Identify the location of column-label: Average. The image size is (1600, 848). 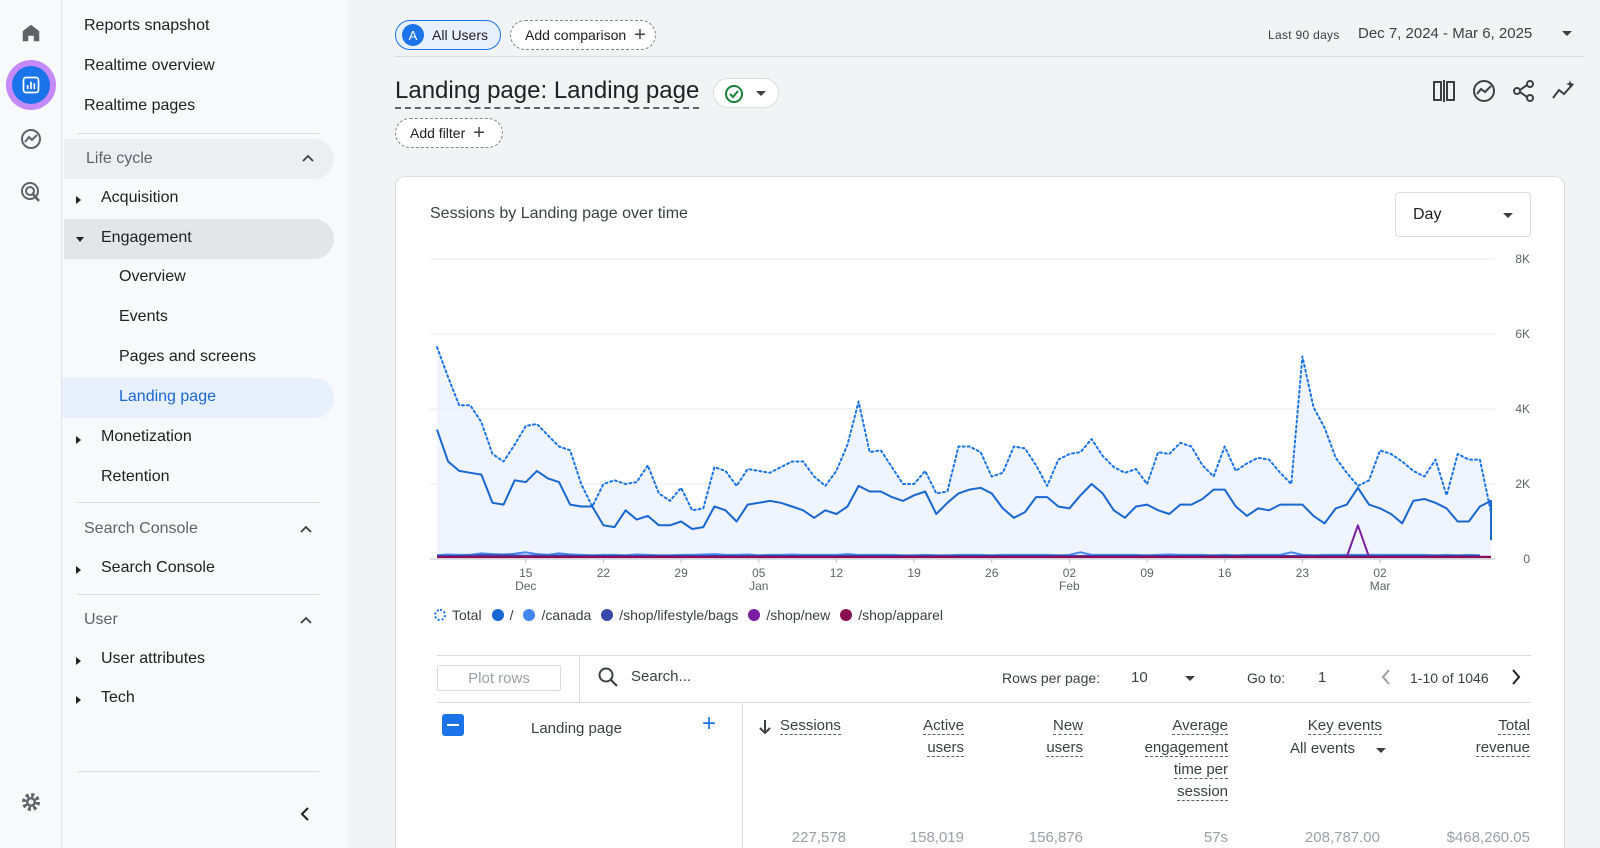
(1200, 726).